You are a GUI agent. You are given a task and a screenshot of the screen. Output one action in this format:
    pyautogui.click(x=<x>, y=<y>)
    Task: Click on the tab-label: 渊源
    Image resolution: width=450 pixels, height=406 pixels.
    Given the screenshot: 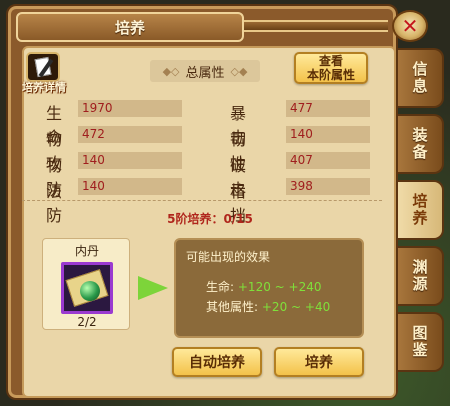 What is the action you would take?
    pyautogui.click(x=419, y=276)
    